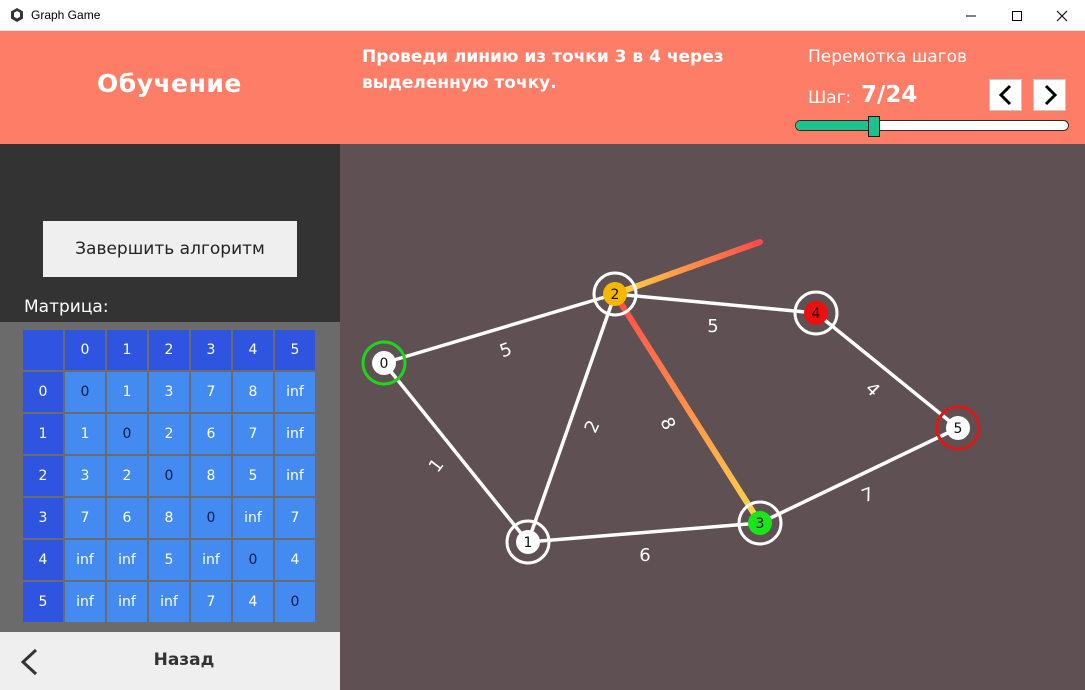 This screenshot has height=690, width=1085. I want to click on node-0-label: 0, so click(384, 364).